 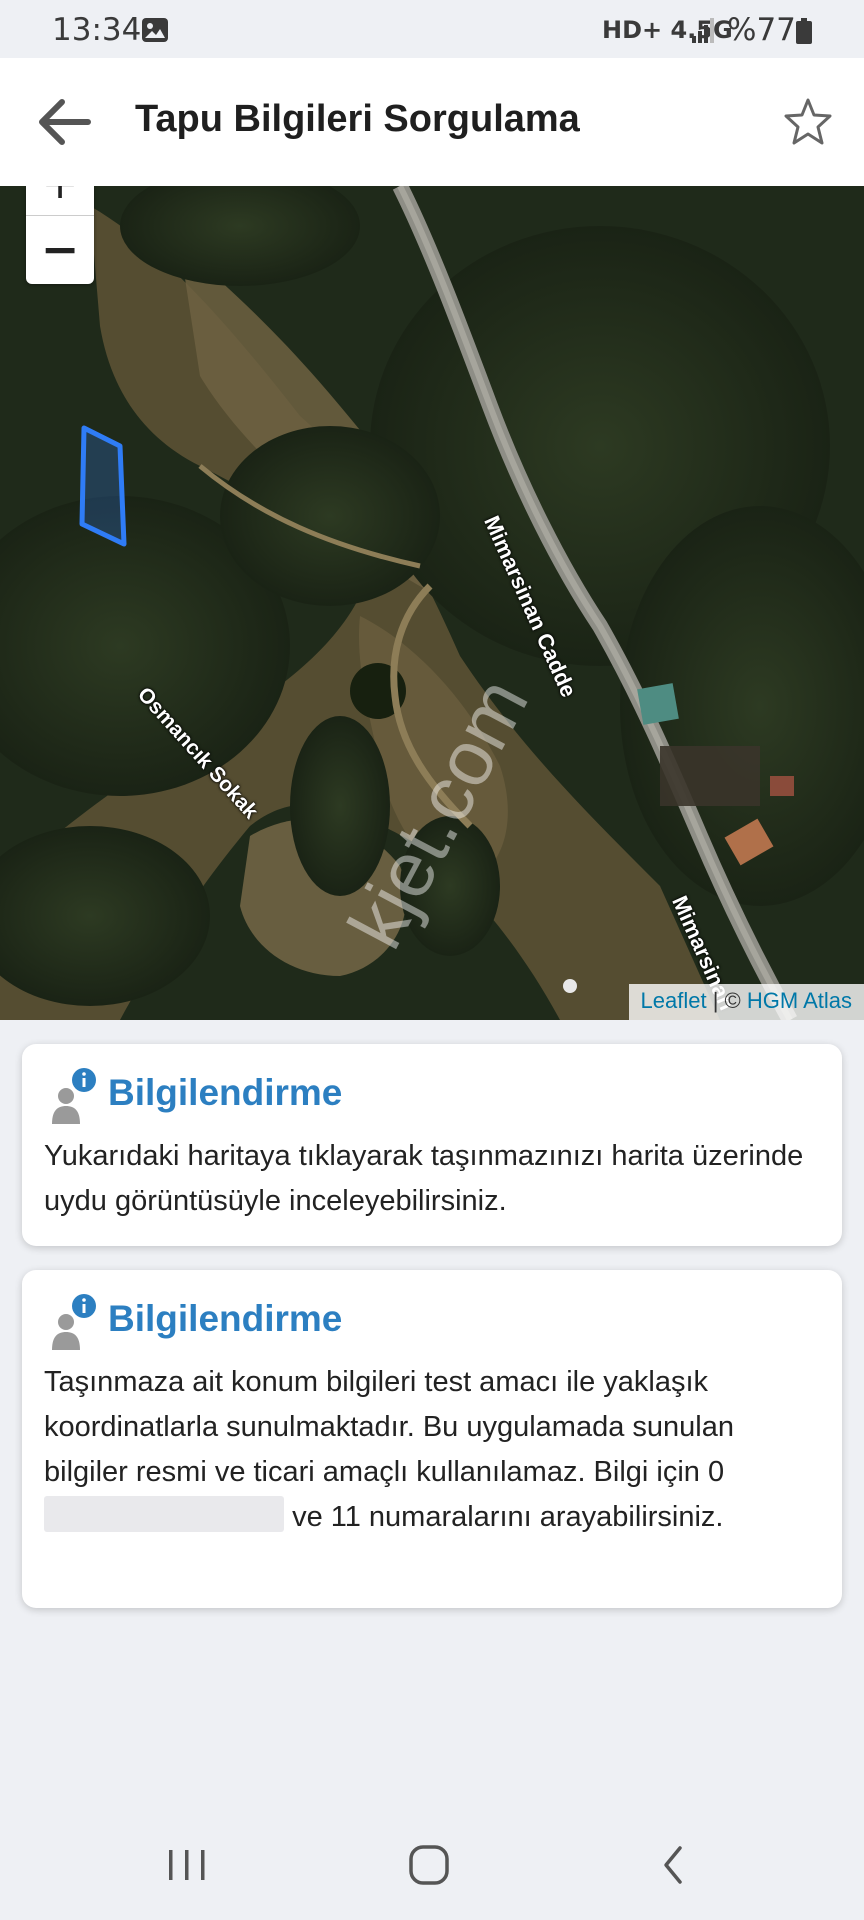 I want to click on battery-percent: %77, so click(x=761, y=30).